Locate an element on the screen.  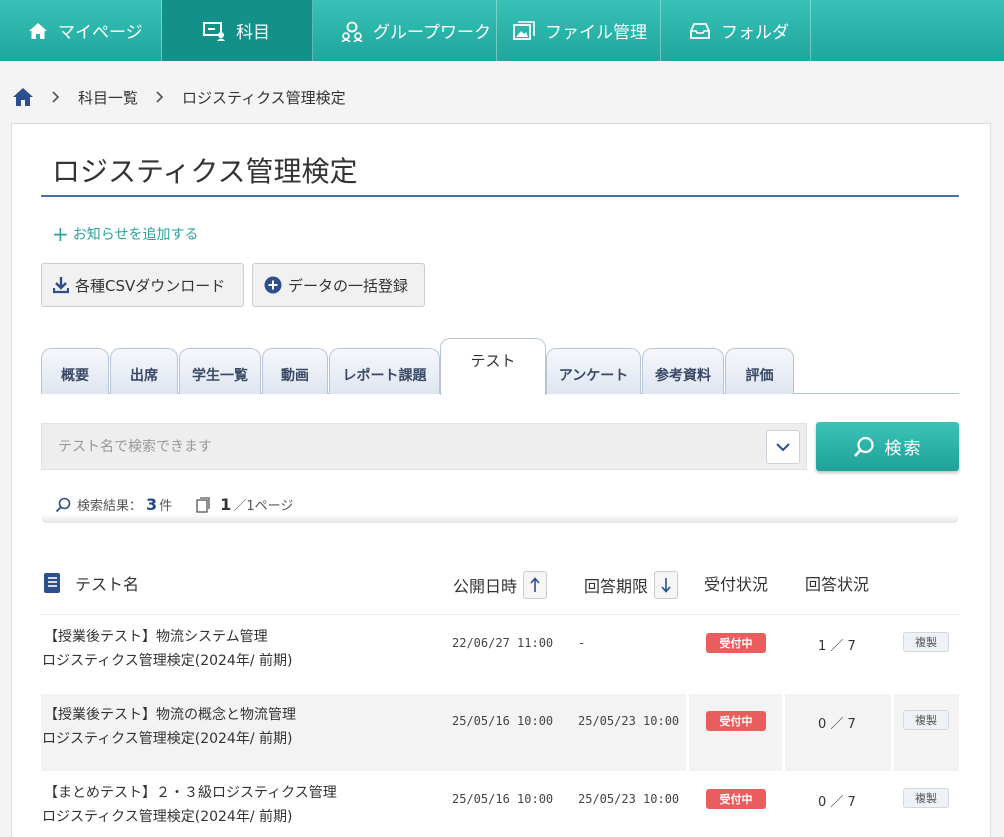
page-number: 1 is located at coordinates (226, 504).